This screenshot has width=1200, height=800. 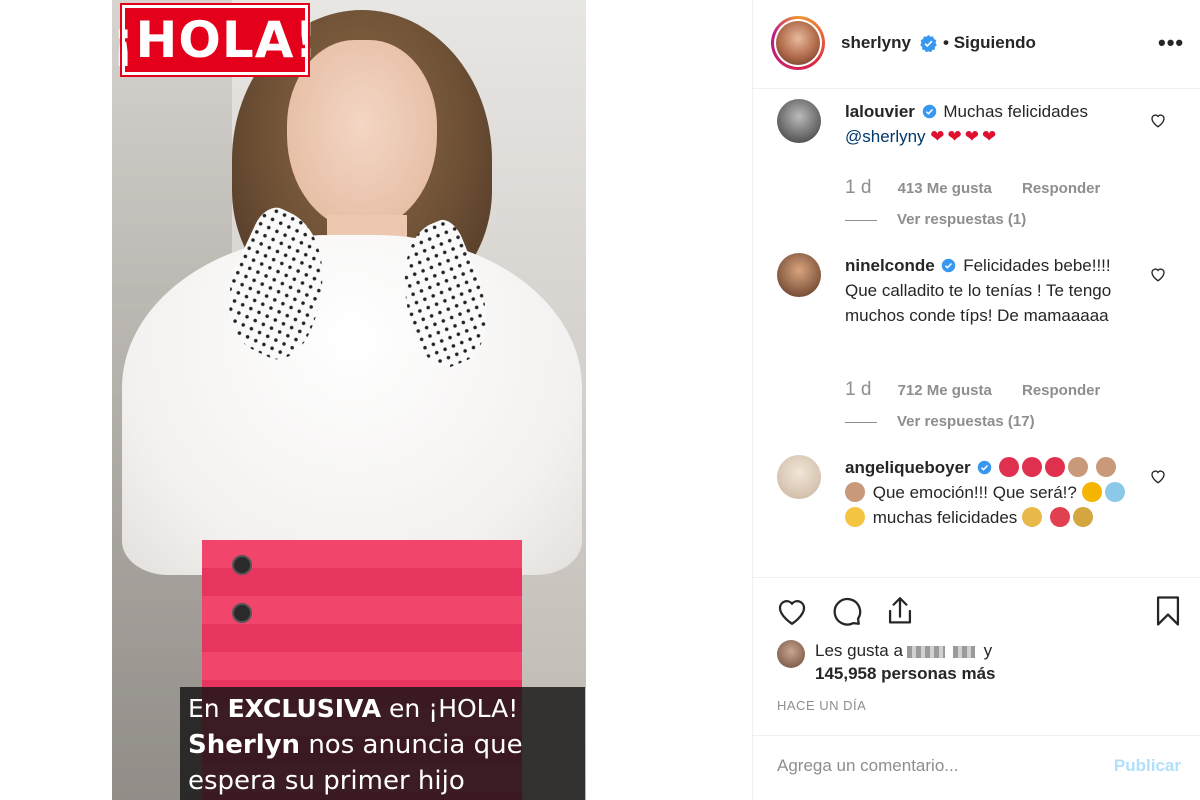 I want to click on post-timestamp: HACE UN DÍA, so click(x=821, y=705).